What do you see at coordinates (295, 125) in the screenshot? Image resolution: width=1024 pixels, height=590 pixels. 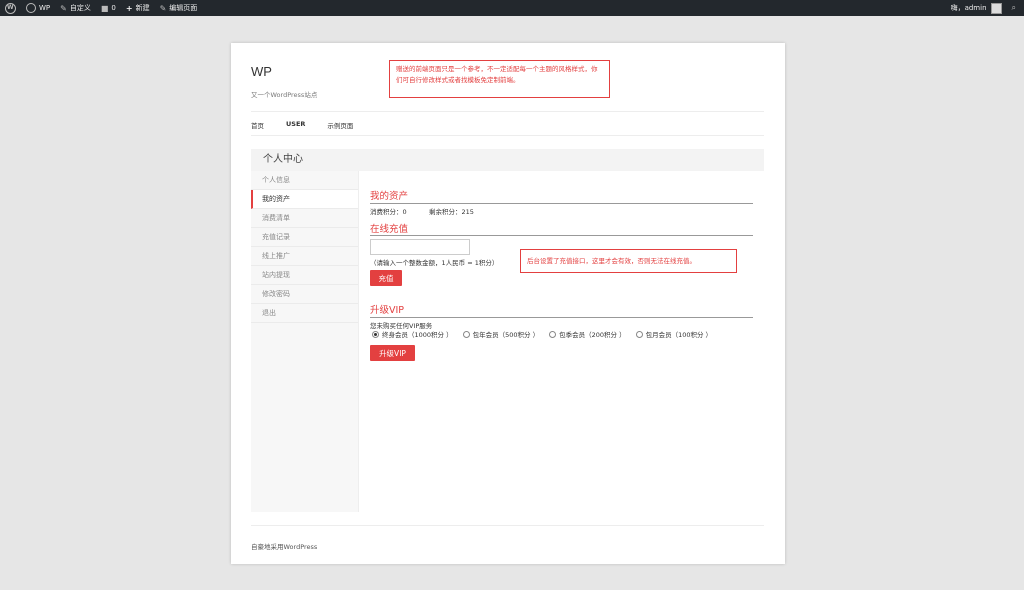 I see `nav-item-user: USER` at bounding box center [295, 125].